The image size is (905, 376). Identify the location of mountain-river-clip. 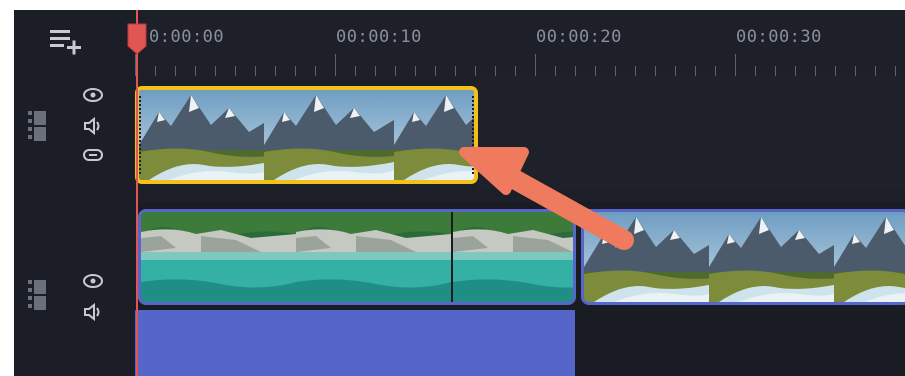
(306, 135).